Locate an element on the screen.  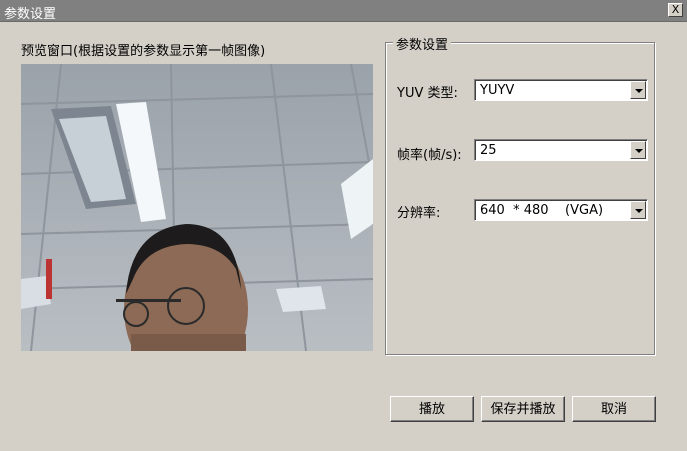
resolution-label: 分辨率: is located at coordinates (419, 213).